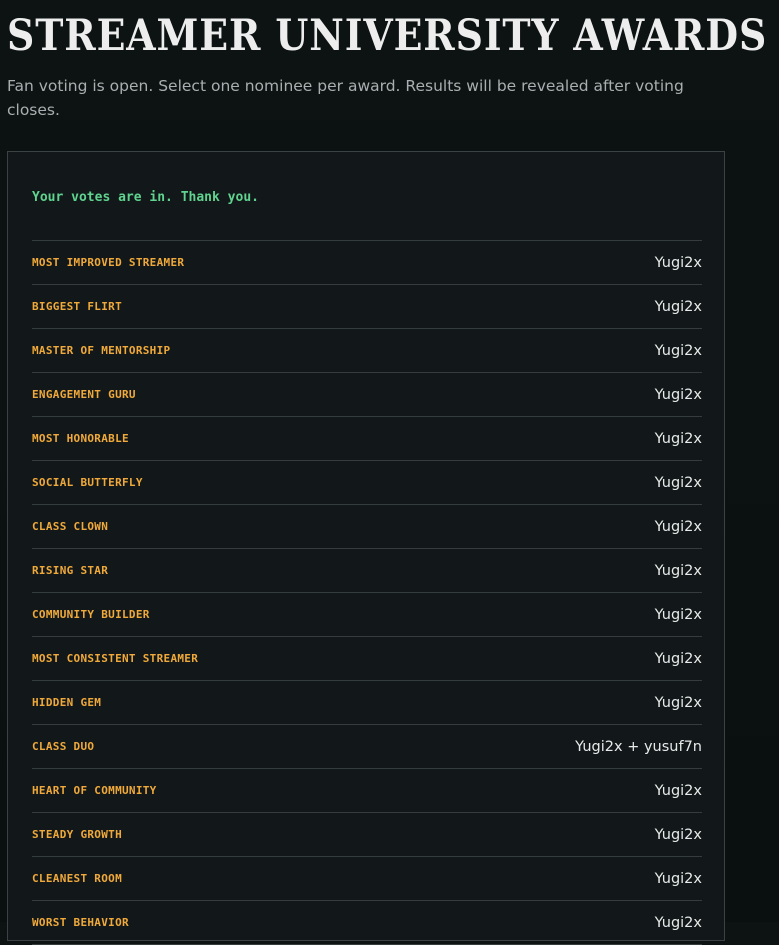  Describe the element at coordinates (367, 879) in the screenshot. I see `result-row: CLEANEST ROOM Yugi2x` at that location.